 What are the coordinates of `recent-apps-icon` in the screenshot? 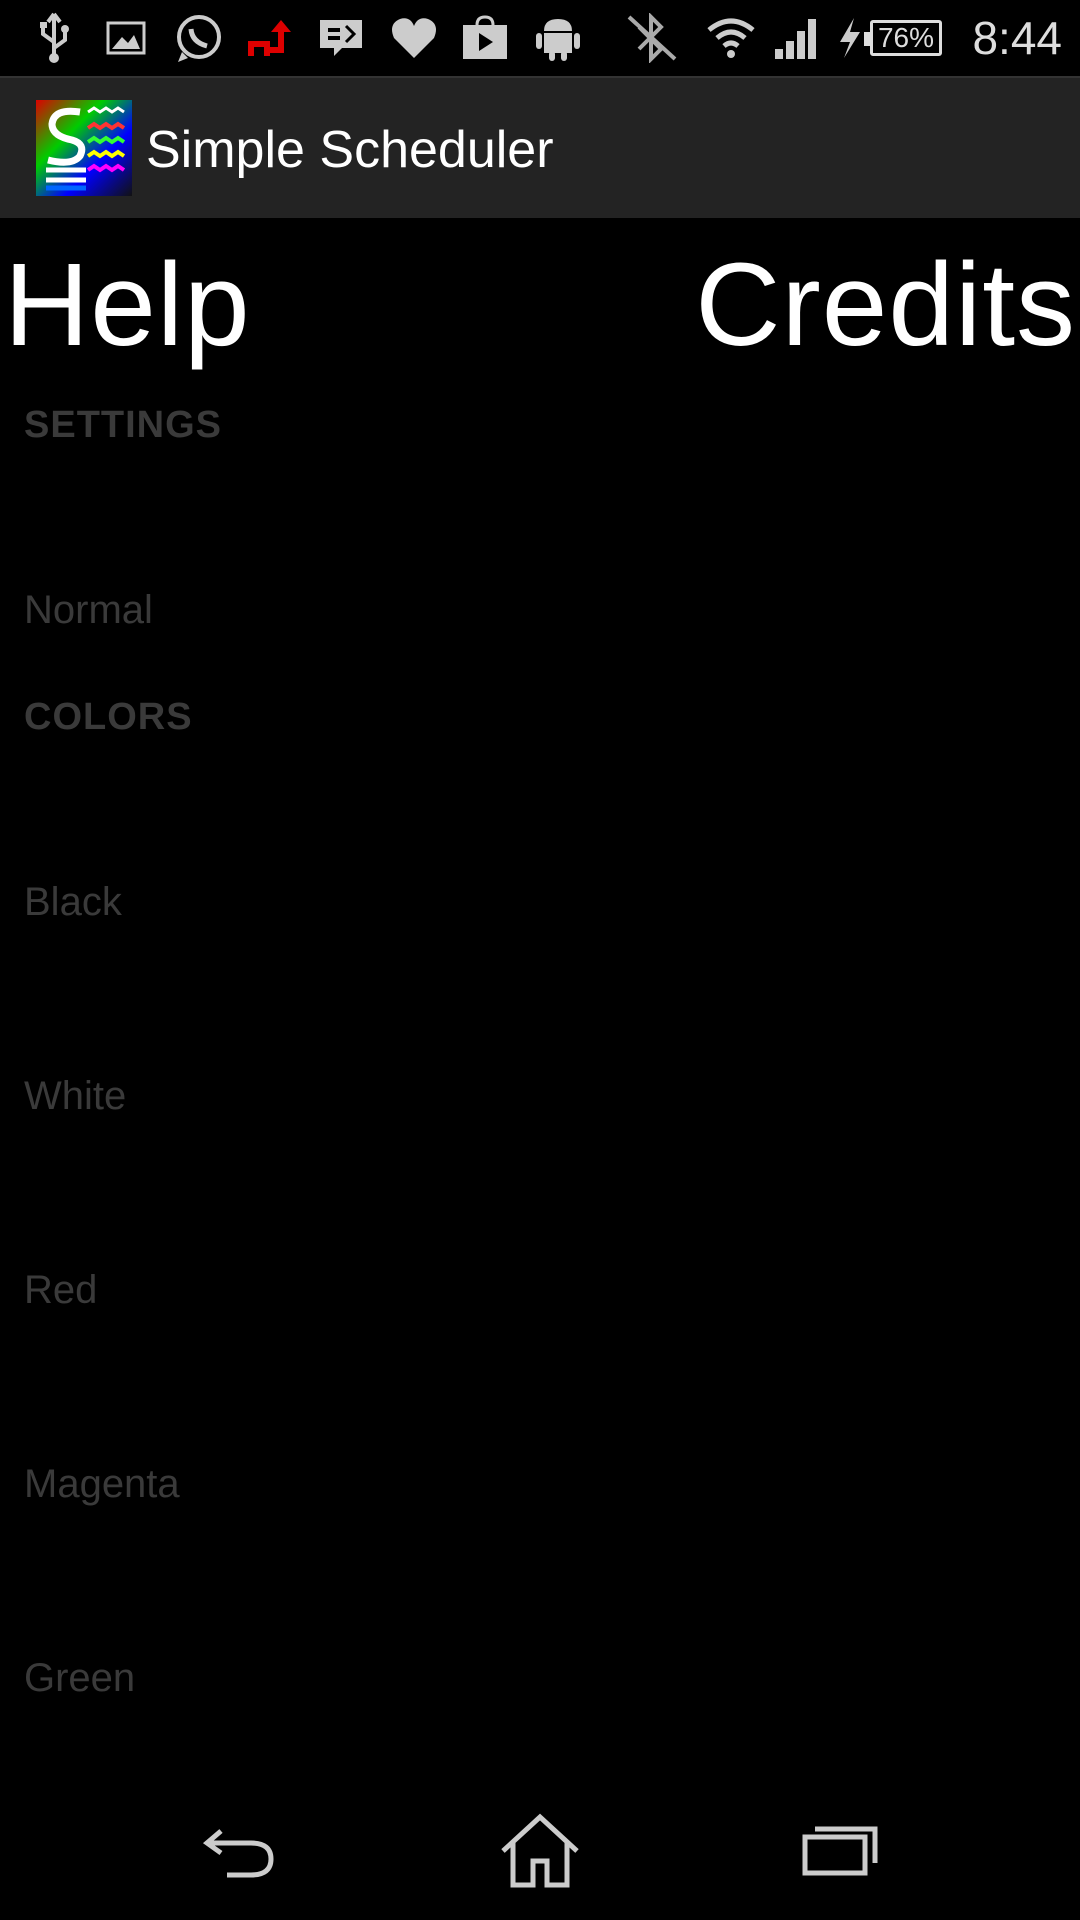 It's located at (840, 1851).